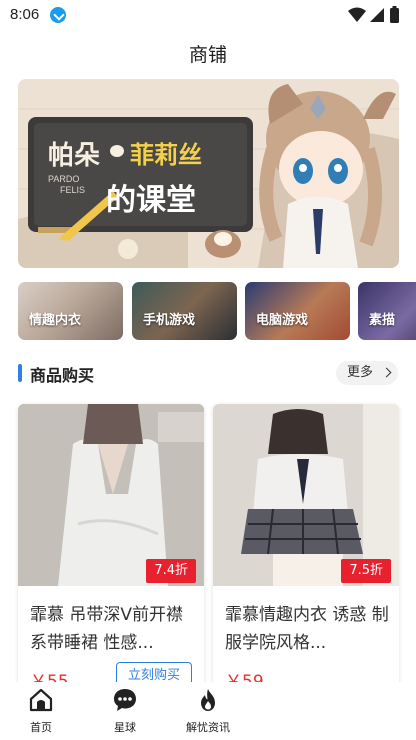 The width and height of the screenshot is (416, 740). Describe the element at coordinates (73, 190) in the screenshot. I see `banner-small-text-2: FELIS` at that location.